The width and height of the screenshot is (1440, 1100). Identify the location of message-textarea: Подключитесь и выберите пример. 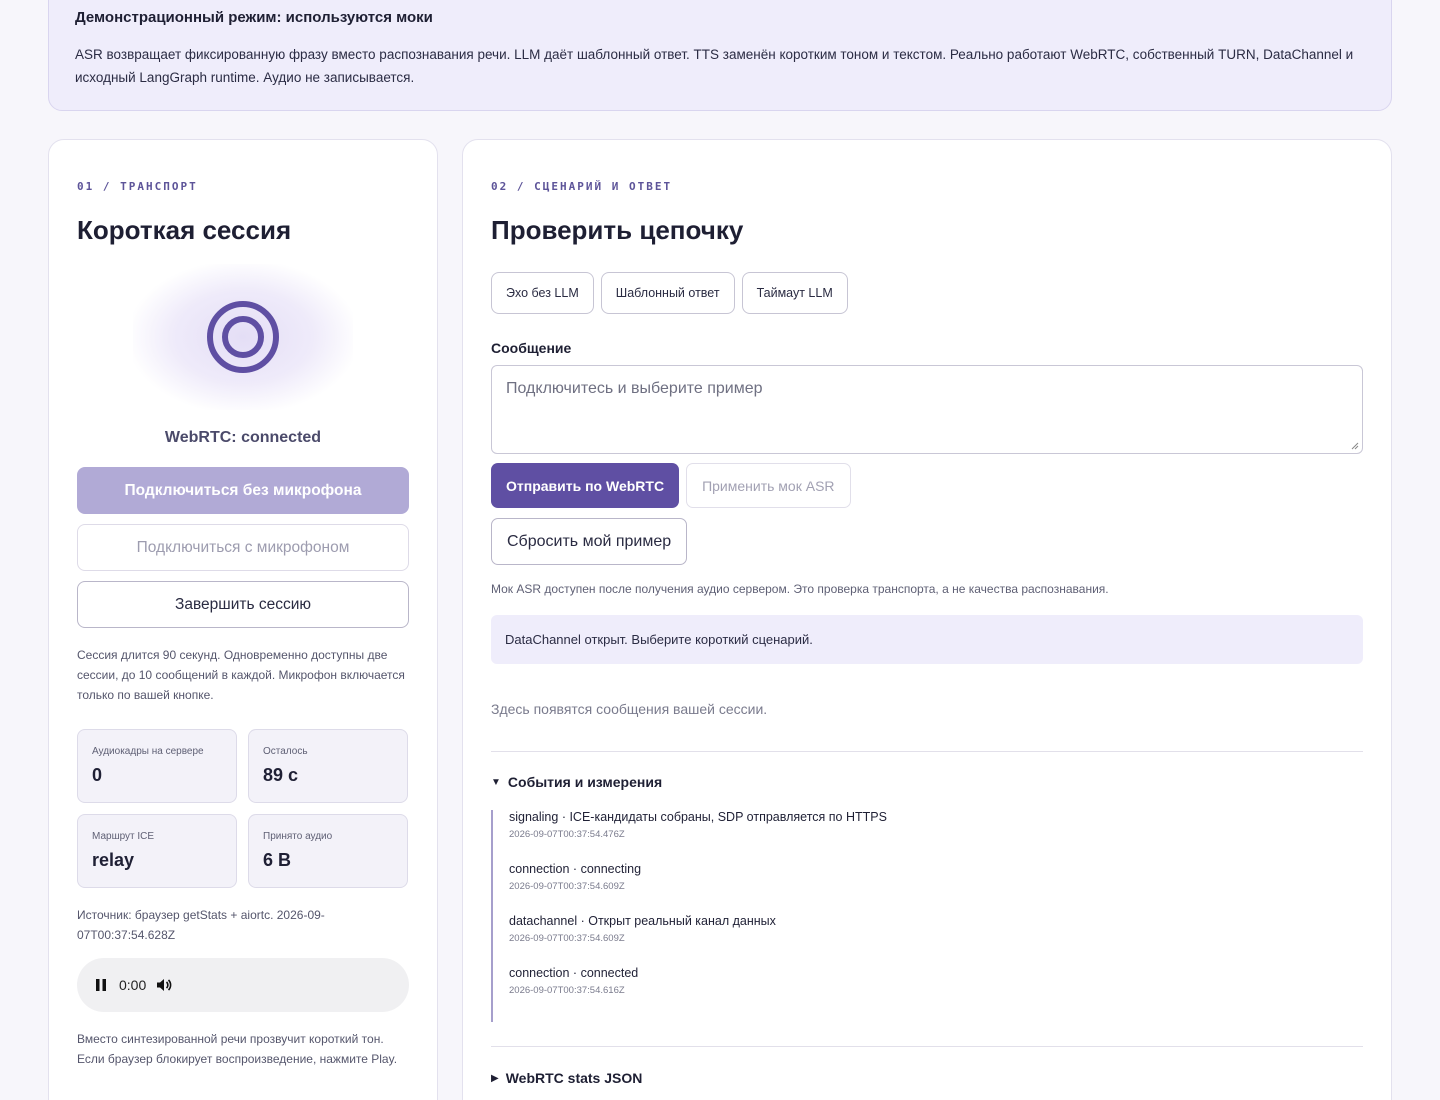
(927, 409).